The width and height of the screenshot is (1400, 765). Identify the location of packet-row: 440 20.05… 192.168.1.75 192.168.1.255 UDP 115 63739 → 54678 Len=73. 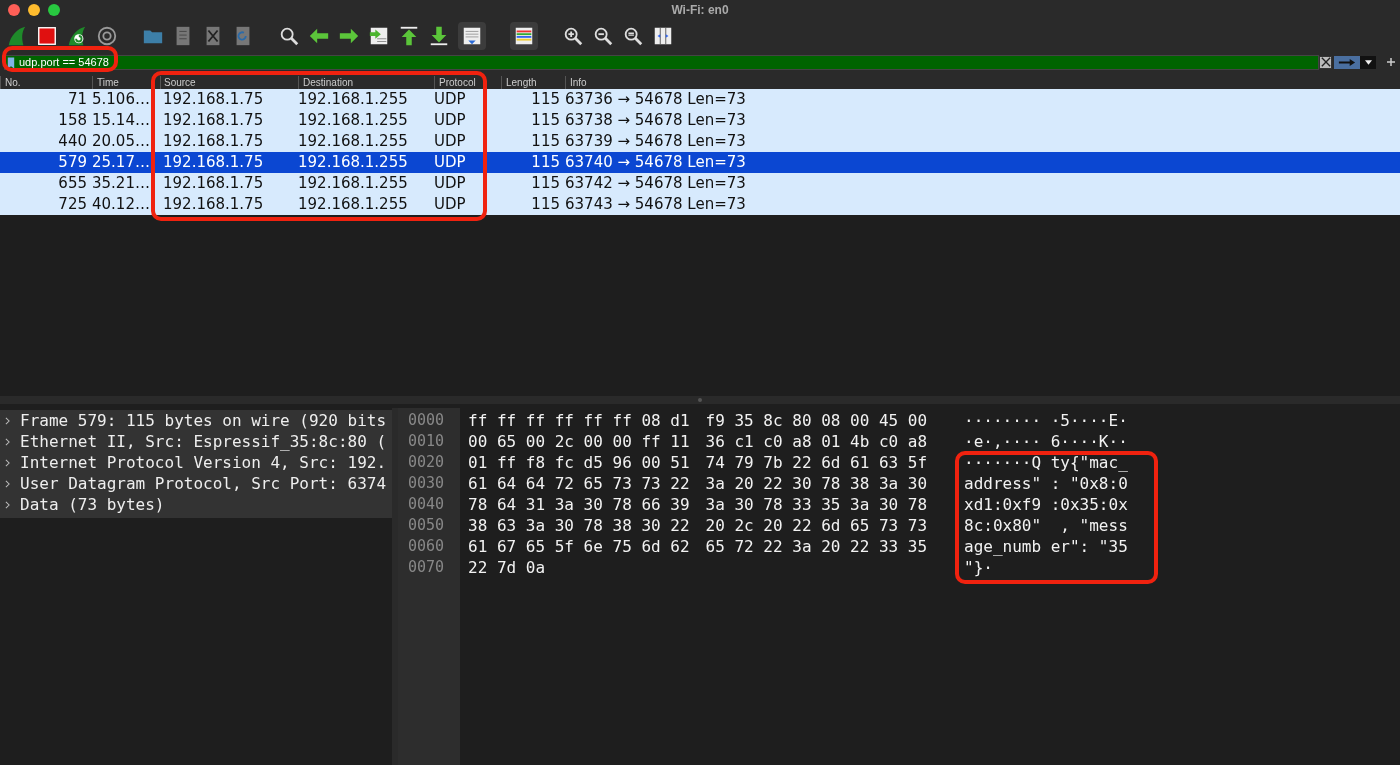
(700, 141).